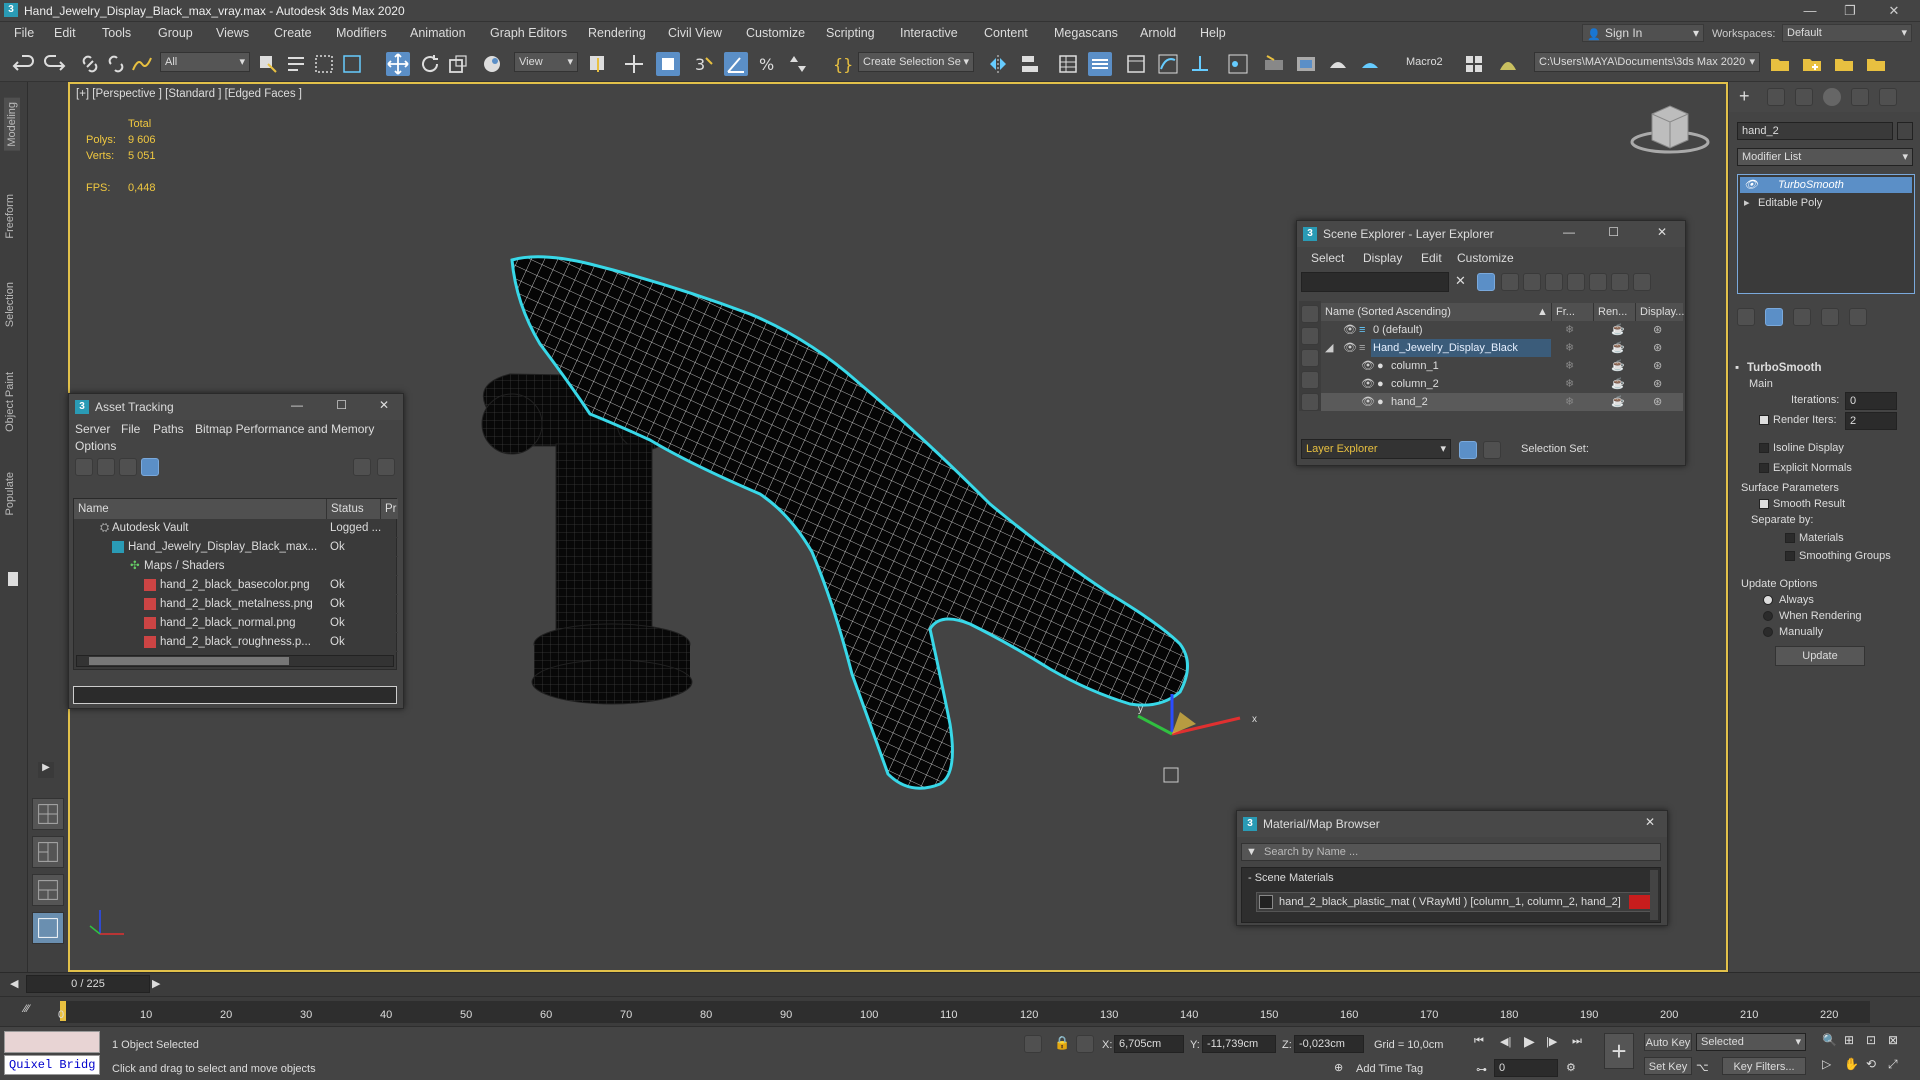 Image resolution: width=1920 pixels, height=1080 pixels. Describe the element at coordinates (235, 695) in the screenshot. I see `asset-path-field` at that location.